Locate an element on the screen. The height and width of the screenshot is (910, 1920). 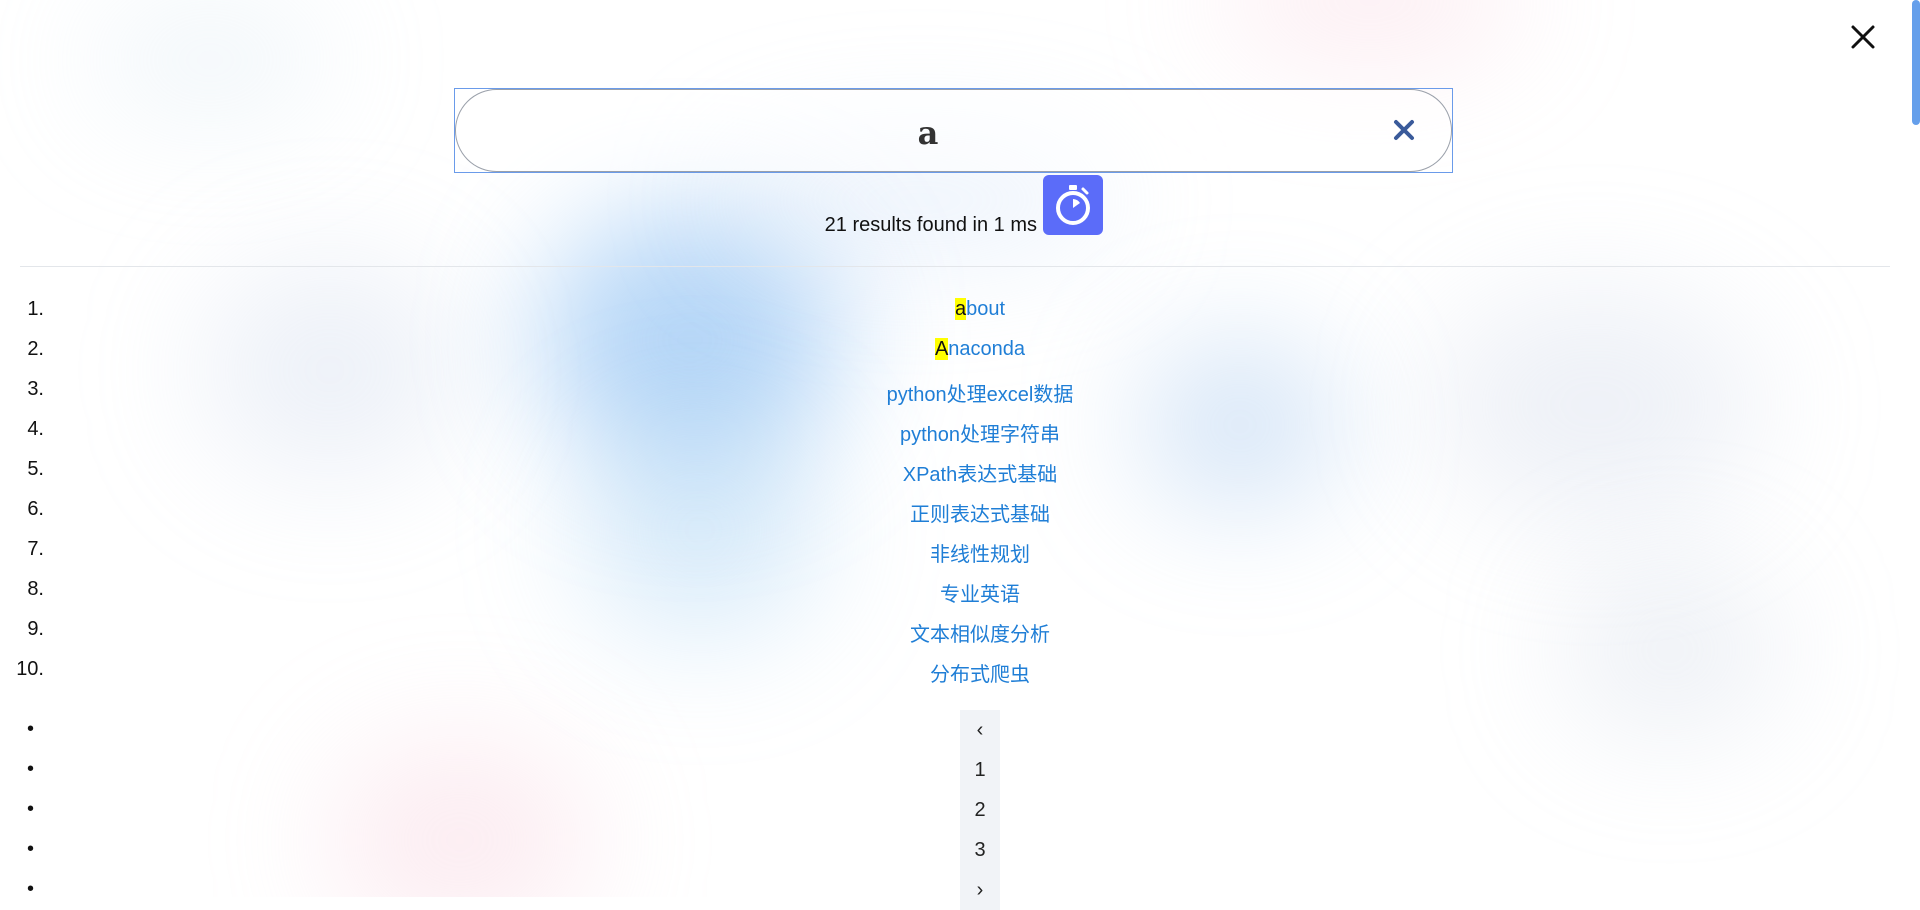
result-link: about is located at coordinates (960, 309).